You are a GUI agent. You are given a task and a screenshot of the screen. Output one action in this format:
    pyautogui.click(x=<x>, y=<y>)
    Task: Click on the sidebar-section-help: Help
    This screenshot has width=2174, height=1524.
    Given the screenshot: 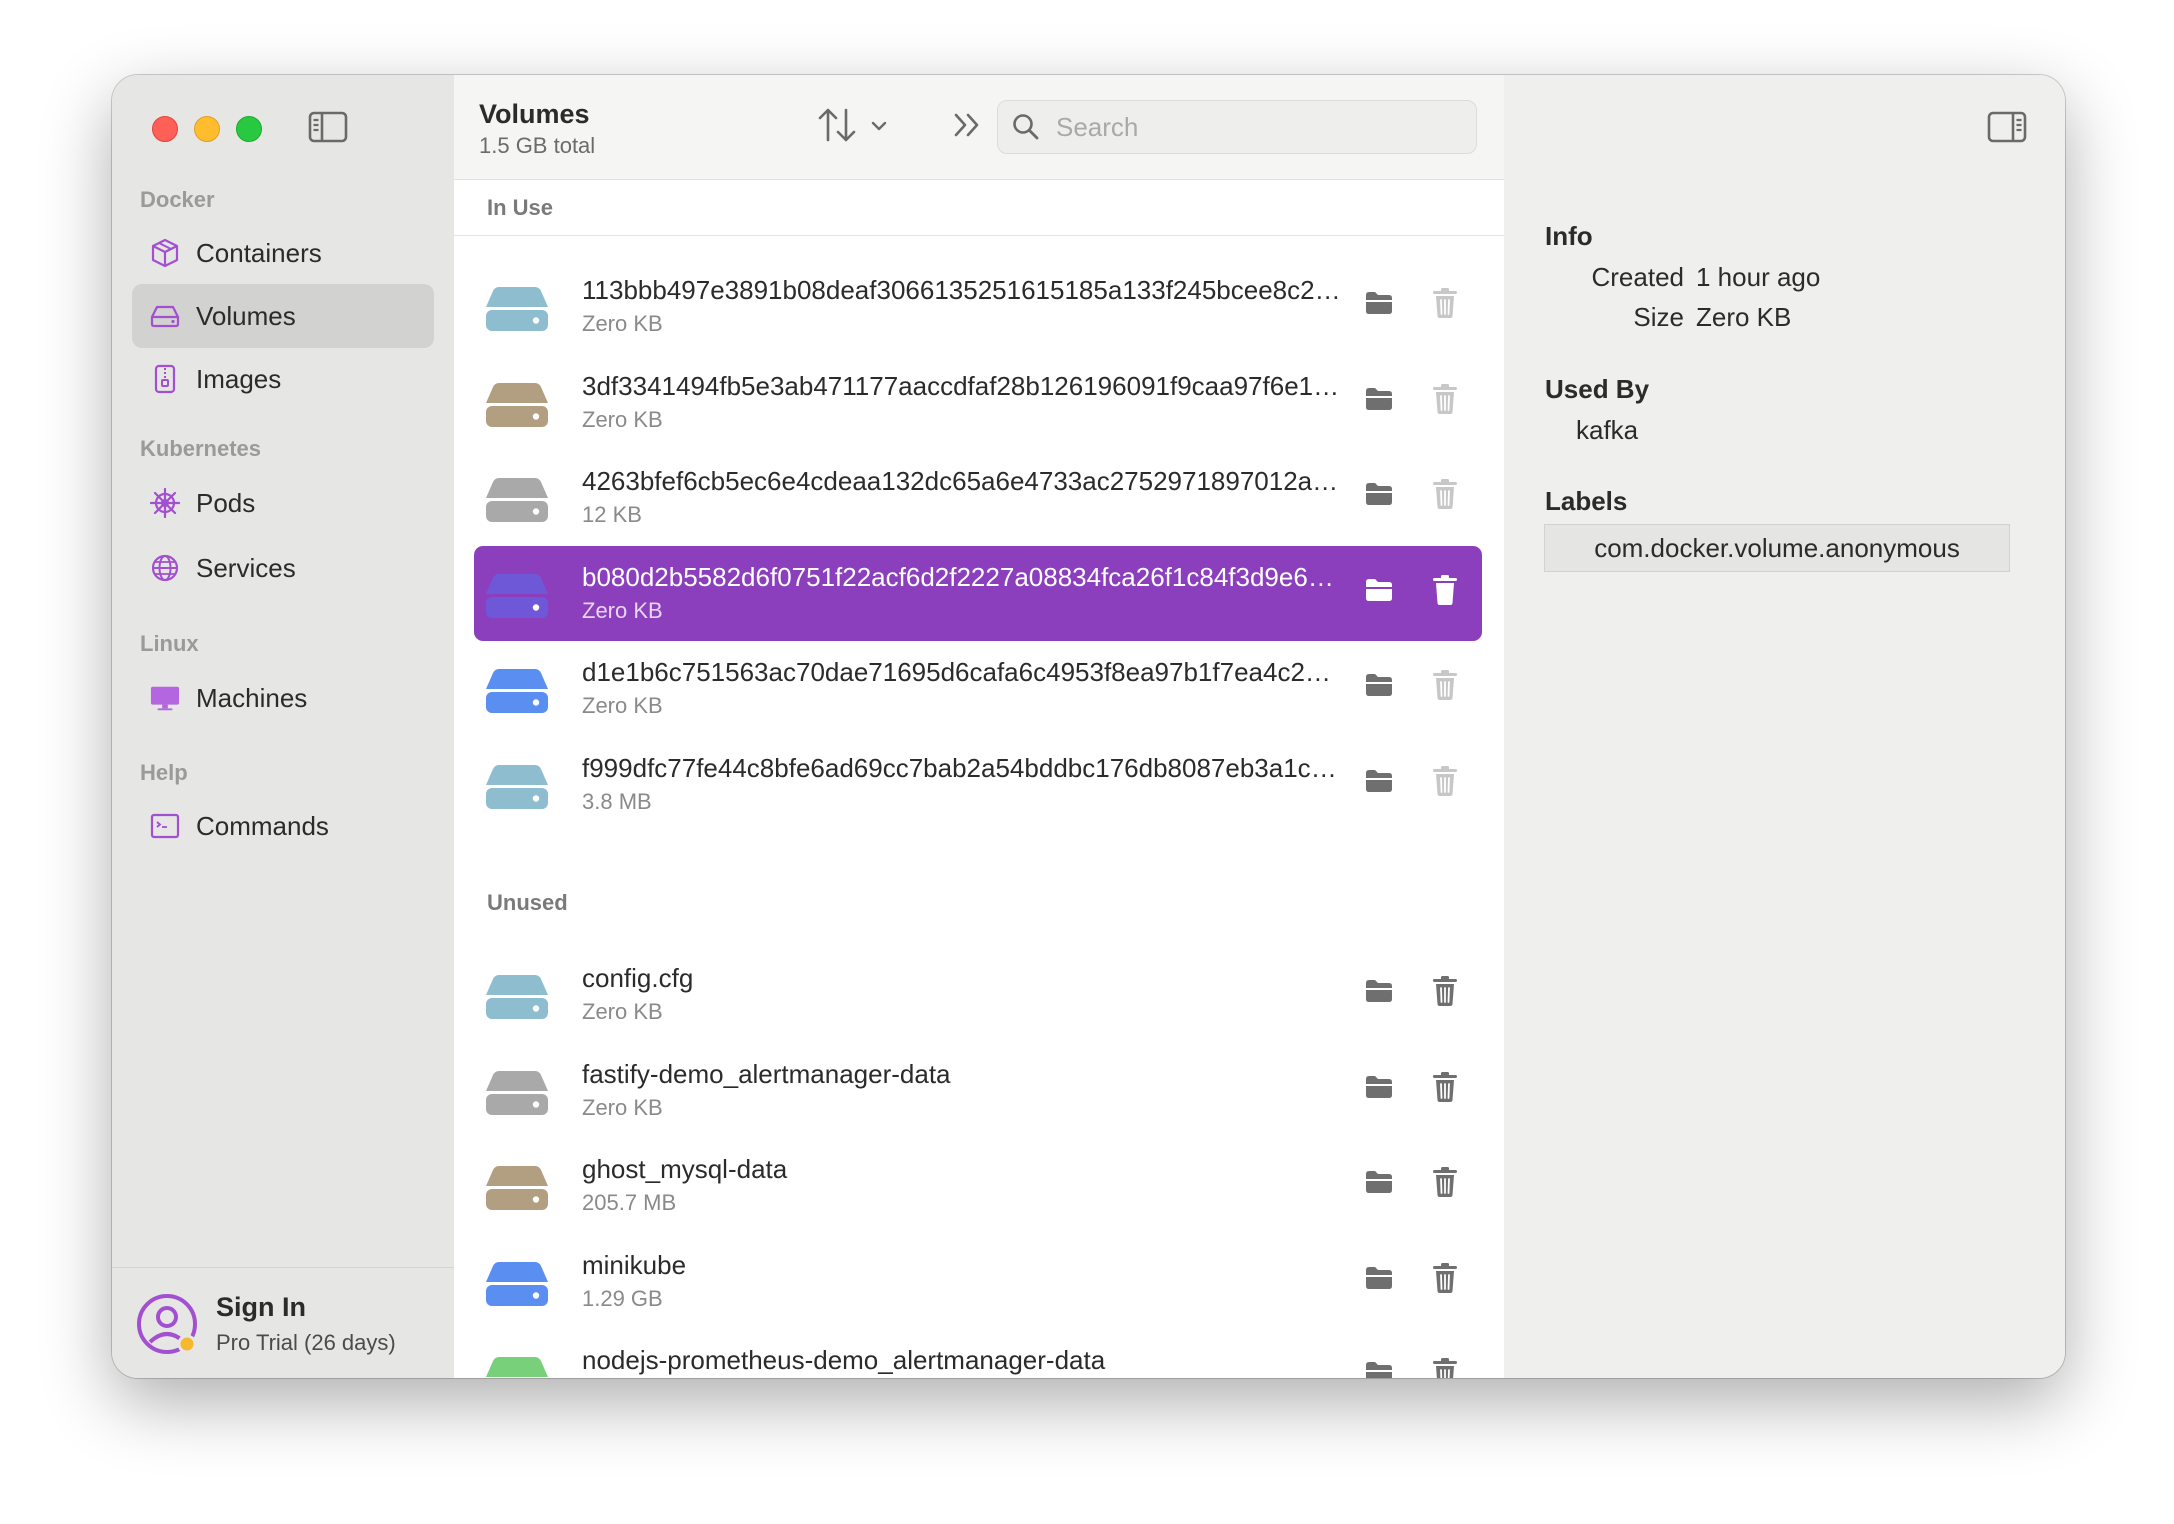 What is the action you would take?
    pyautogui.click(x=164, y=772)
    